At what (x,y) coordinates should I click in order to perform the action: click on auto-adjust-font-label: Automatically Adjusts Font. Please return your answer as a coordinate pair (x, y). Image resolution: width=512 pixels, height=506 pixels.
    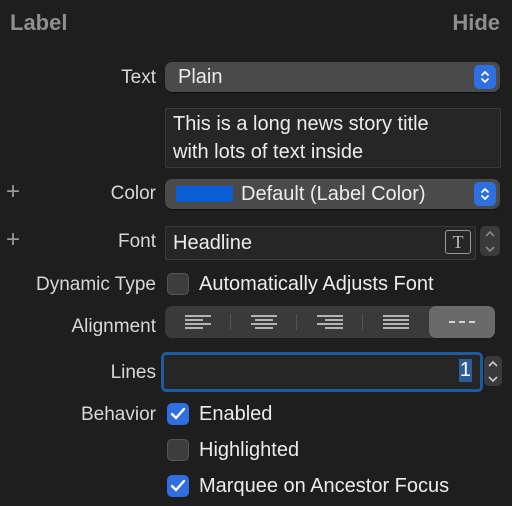
    Looking at the image, I should click on (316, 284).